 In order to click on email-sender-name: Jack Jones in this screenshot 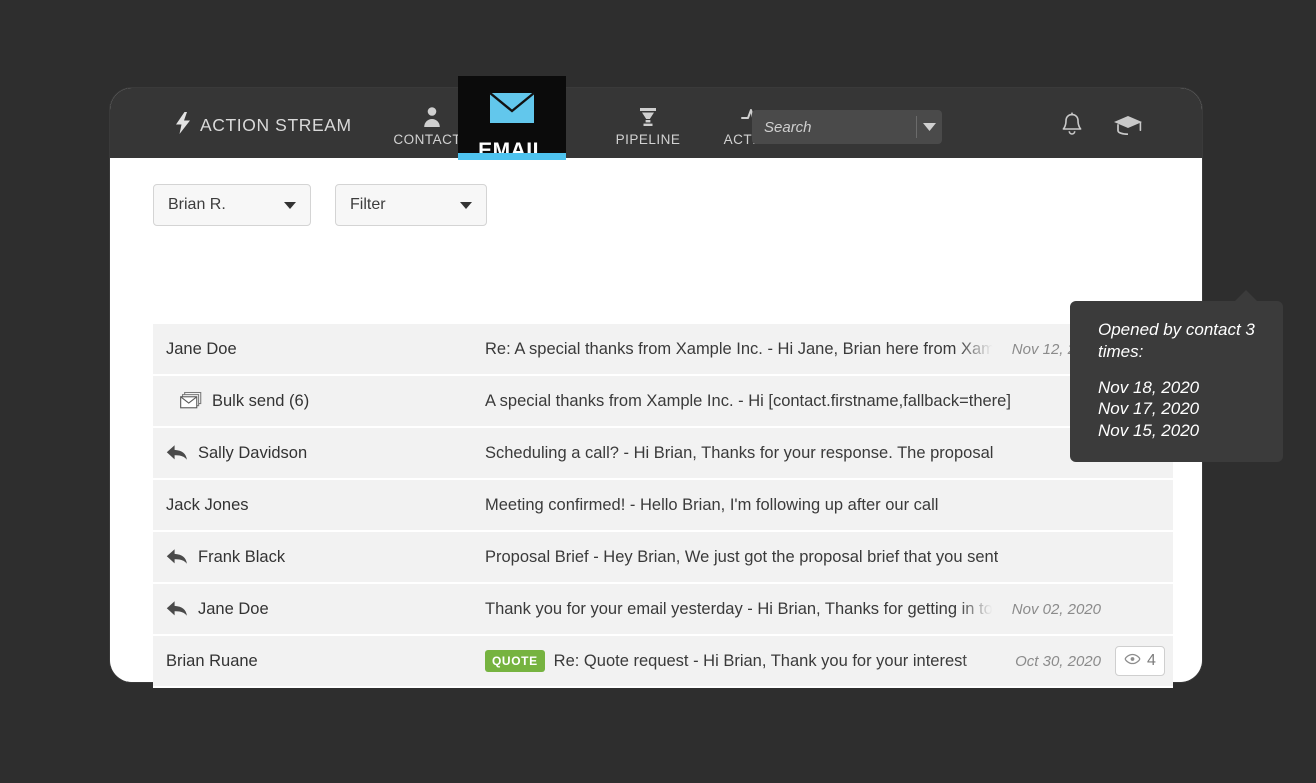, I will do `click(207, 504)`.